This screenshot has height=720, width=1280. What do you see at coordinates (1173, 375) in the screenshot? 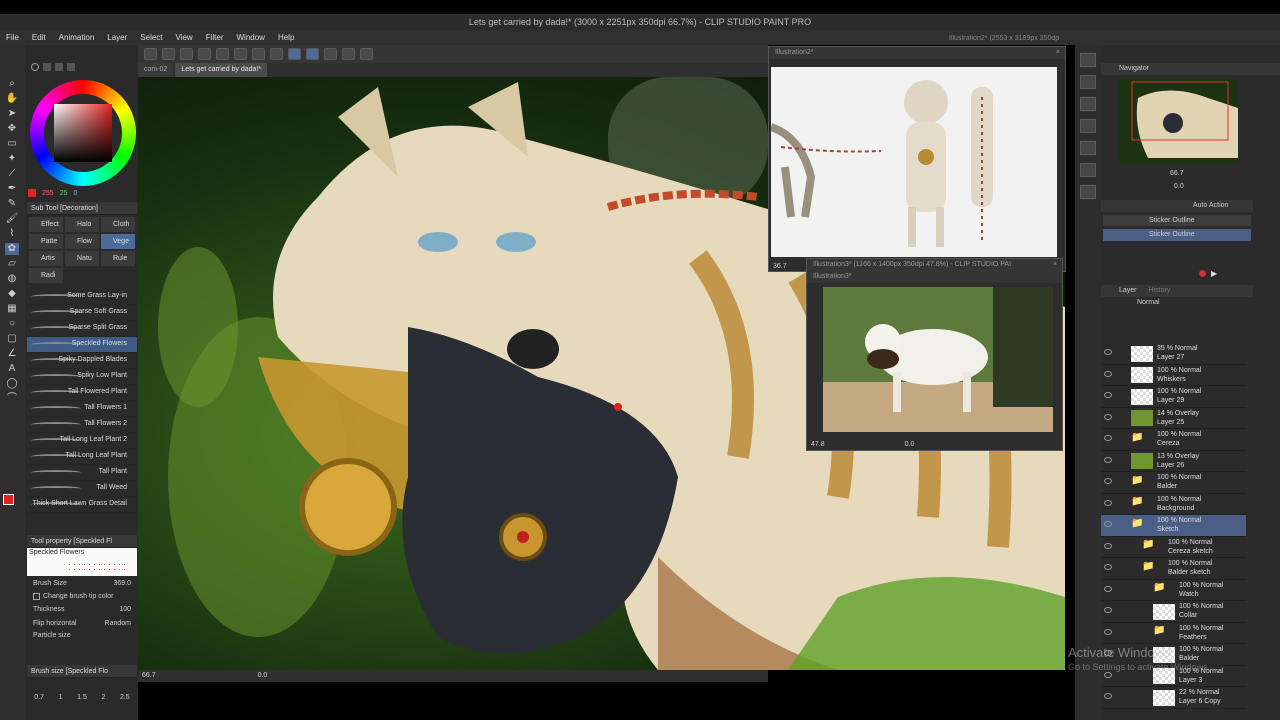
I see `layer-row: 100 % Normal Whiskers` at bounding box center [1173, 375].